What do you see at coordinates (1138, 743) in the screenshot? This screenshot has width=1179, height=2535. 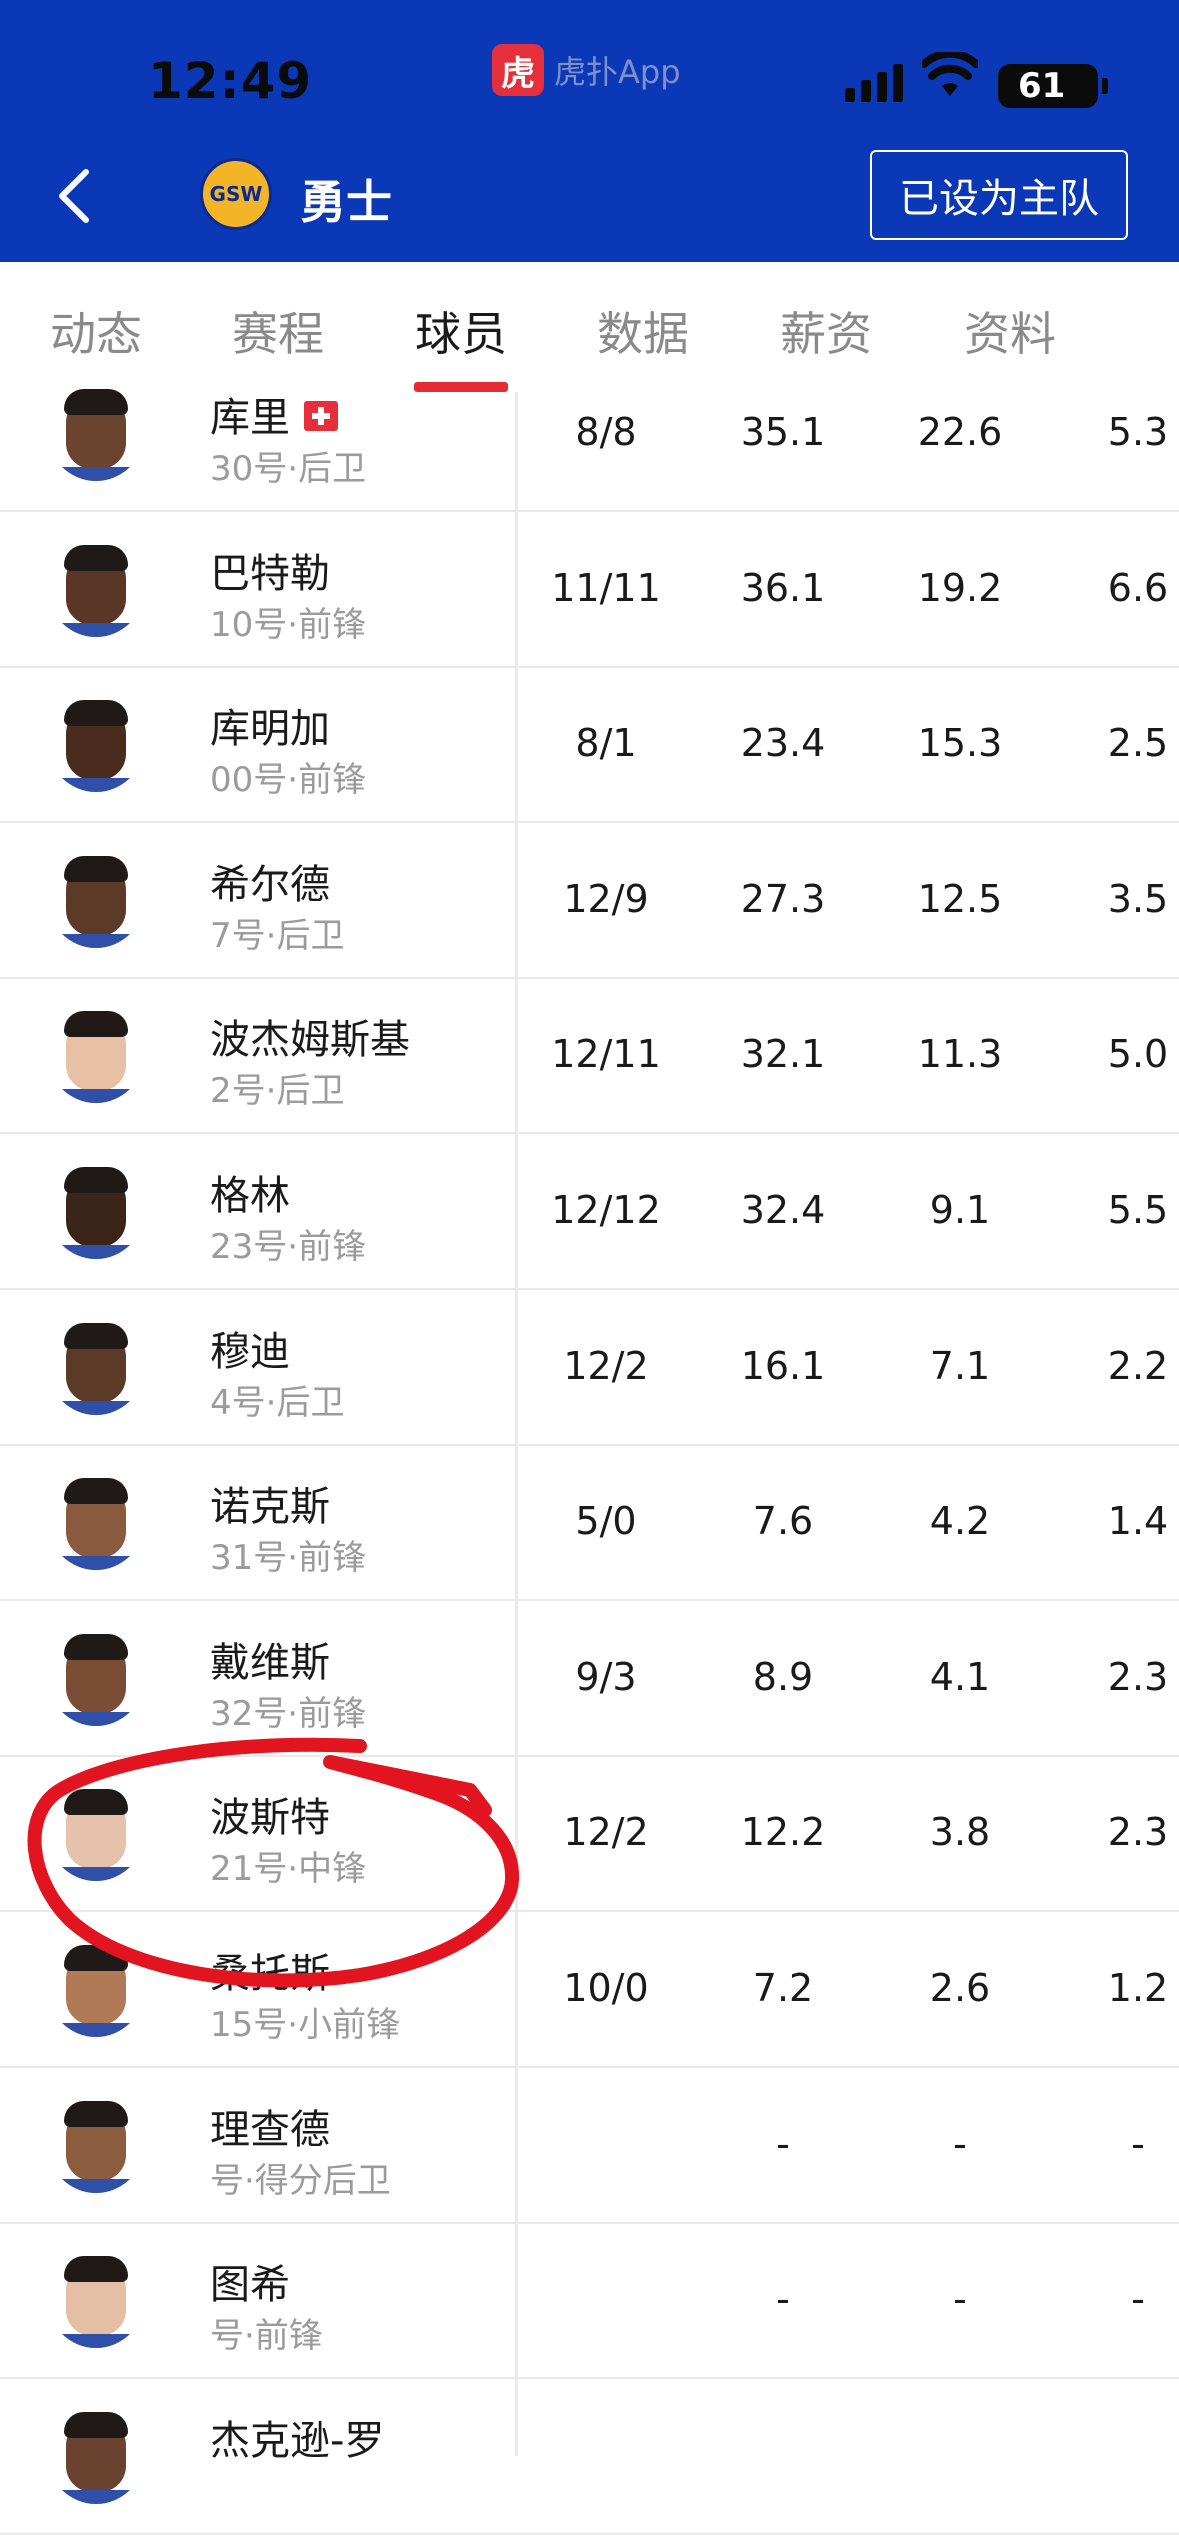 I see `stat-reb: 2.5` at bounding box center [1138, 743].